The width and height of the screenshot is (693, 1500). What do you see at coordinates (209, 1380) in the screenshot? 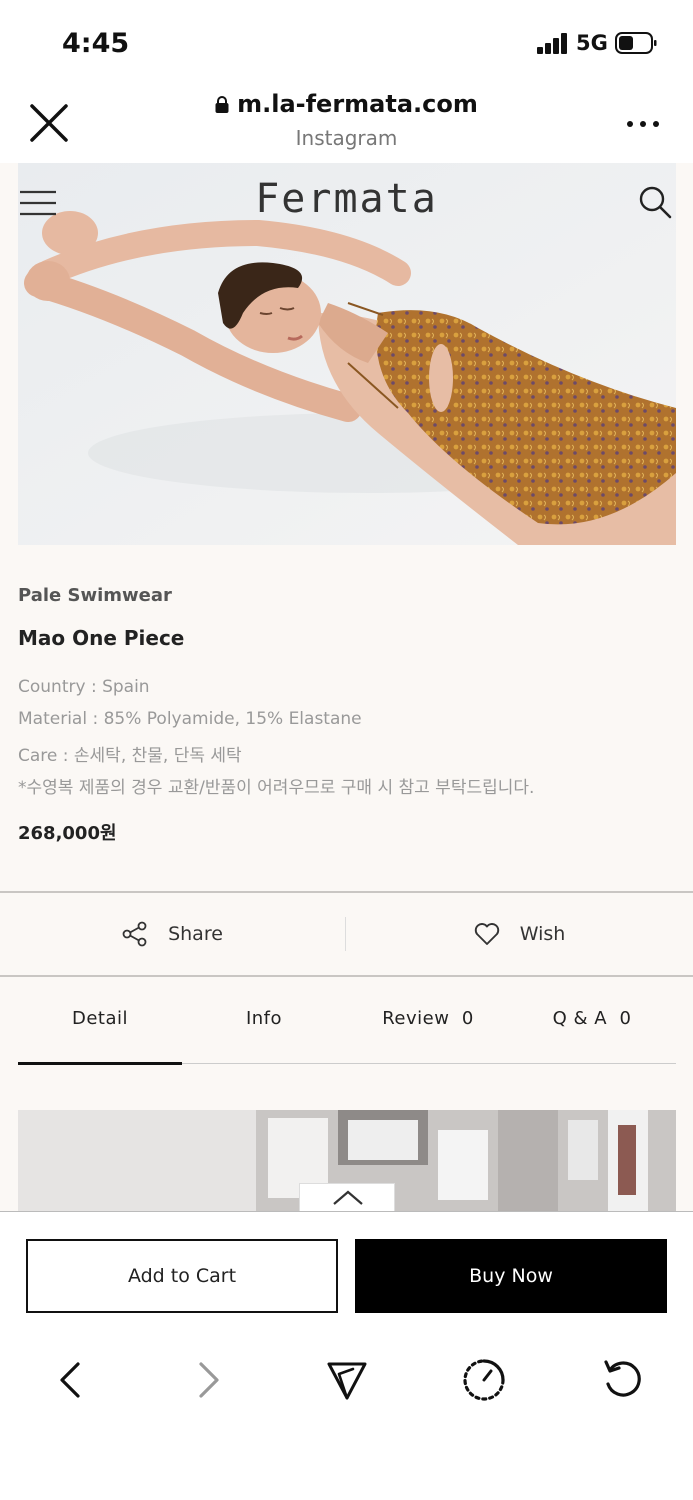
I see `forward-icon` at bounding box center [209, 1380].